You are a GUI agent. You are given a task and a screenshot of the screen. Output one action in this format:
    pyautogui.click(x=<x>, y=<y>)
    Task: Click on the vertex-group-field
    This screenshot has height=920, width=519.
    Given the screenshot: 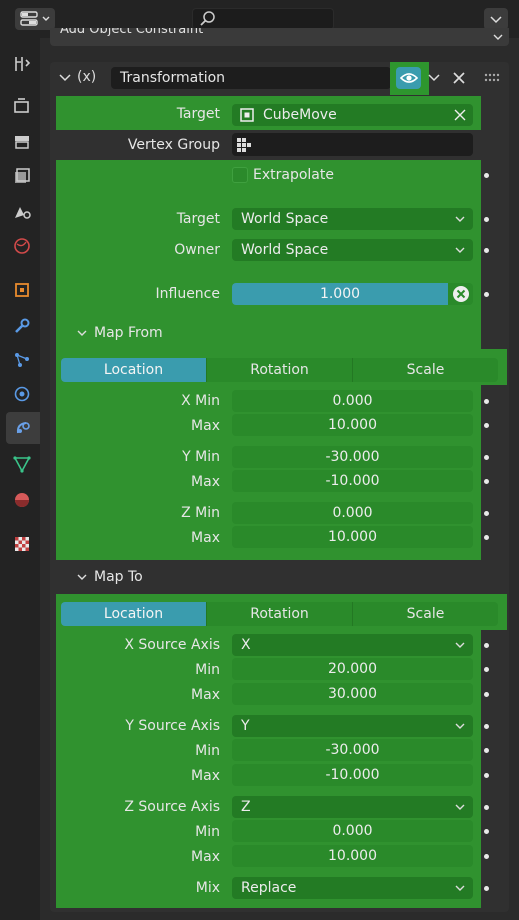 What is the action you would take?
    pyautogui.click(x=352, y=144)
    